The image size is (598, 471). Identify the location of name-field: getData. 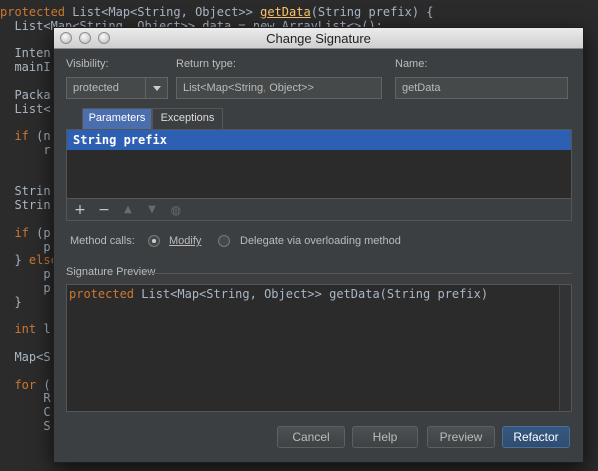
(481, 88).